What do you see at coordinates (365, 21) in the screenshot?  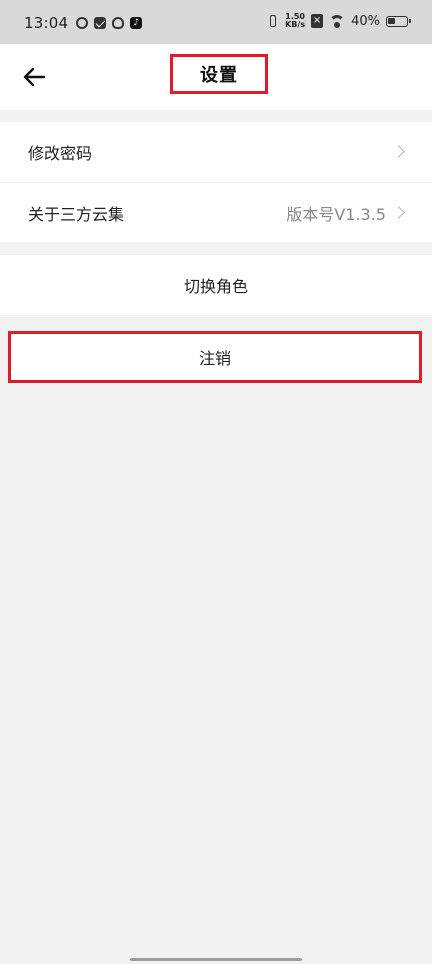 I see `battery-percent: 40%` at bounding box center [365, 21].